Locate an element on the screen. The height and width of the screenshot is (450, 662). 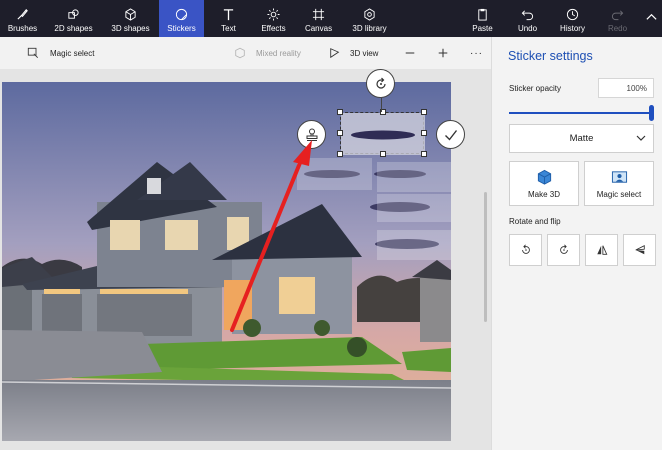
rotate-left-icon is located at coordinates (525, 249).